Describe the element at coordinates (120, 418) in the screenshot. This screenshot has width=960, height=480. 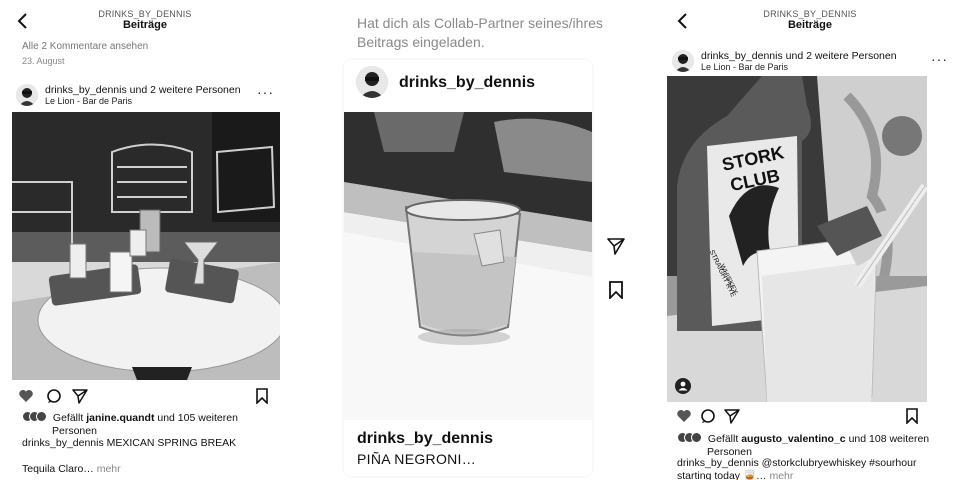
I see `likes-user: janine.quandt` at that location.